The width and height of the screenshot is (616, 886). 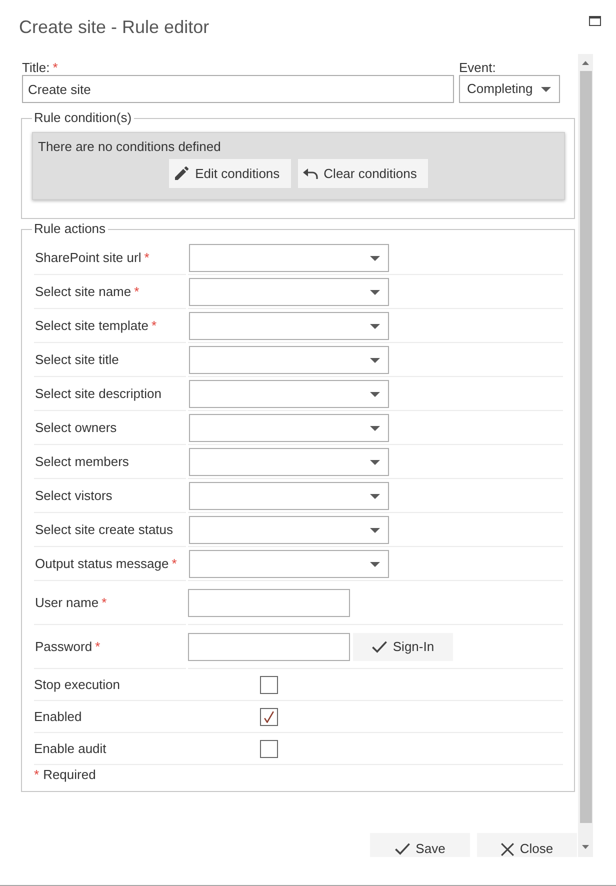 I want to click on caret-up-icon, so click(x=585, y=63).